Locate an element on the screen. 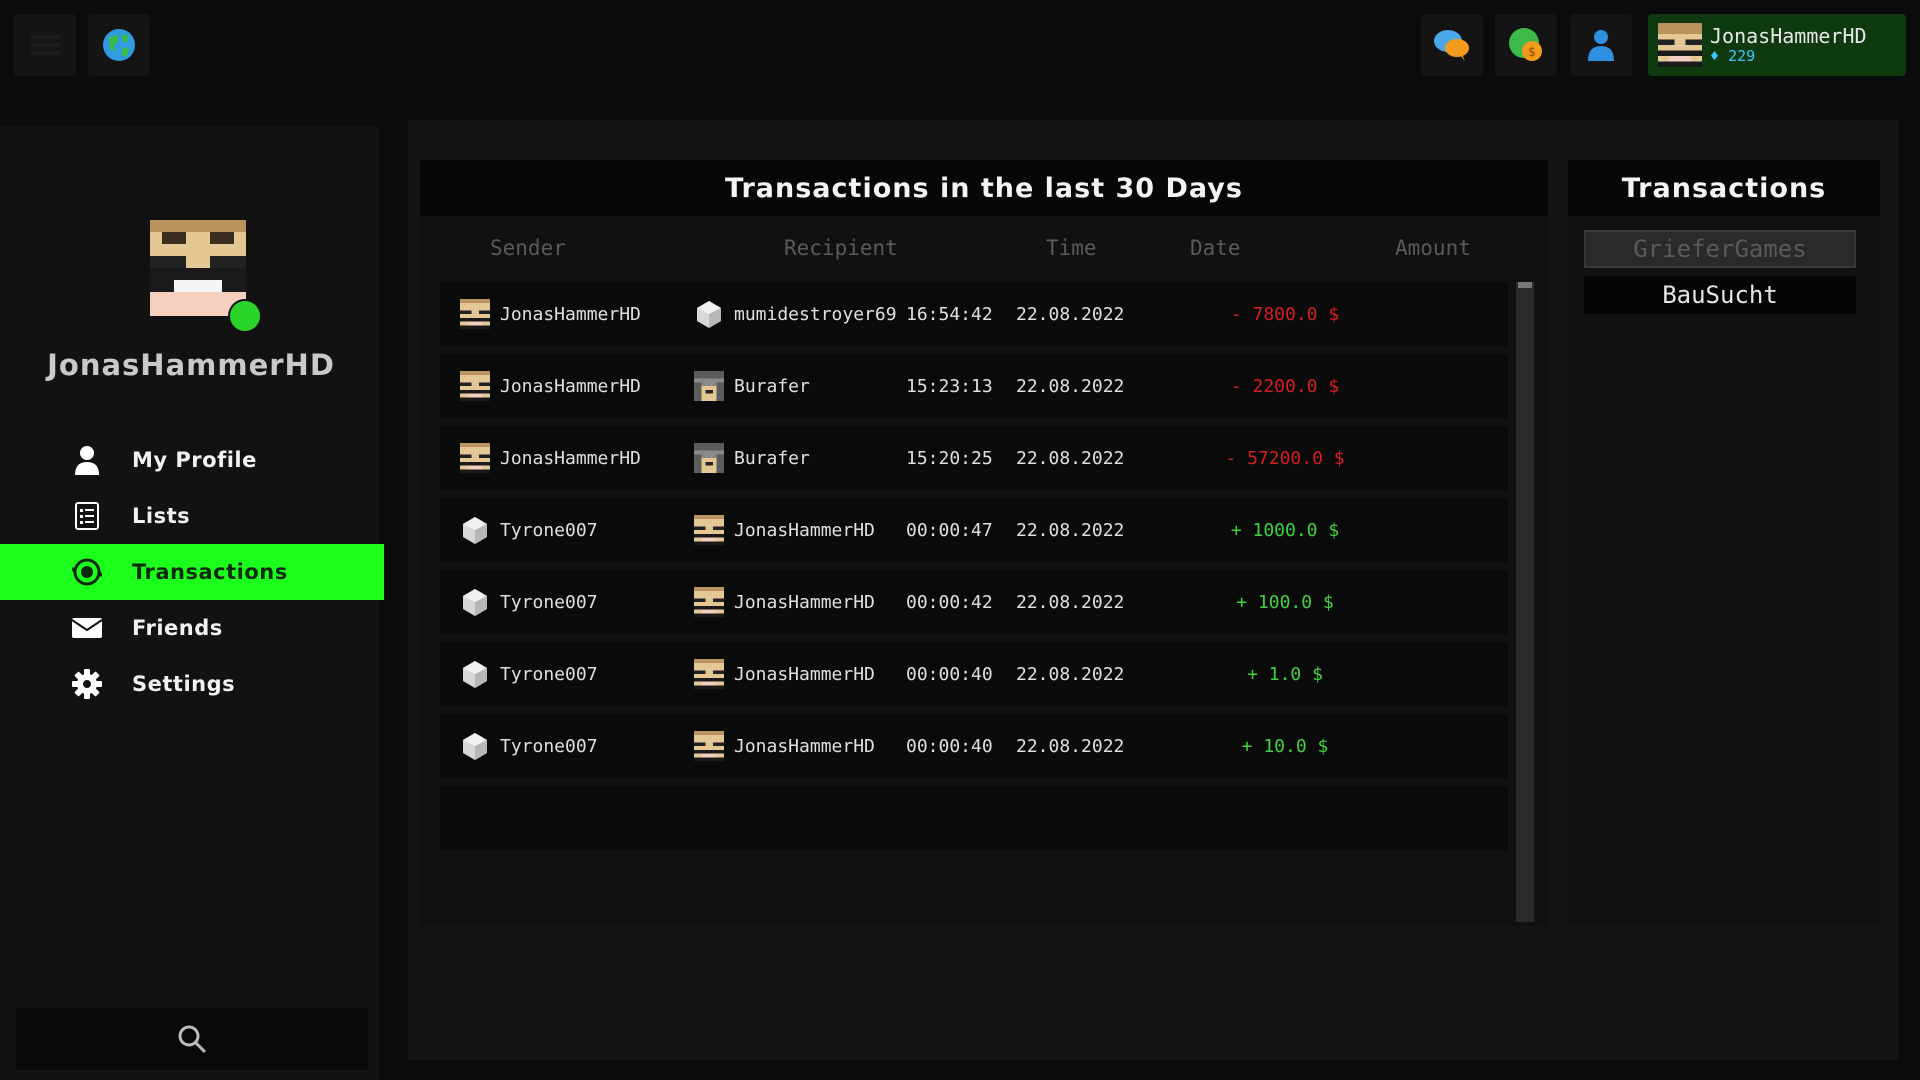  friends-icon is located at coordinates (1601, 45).